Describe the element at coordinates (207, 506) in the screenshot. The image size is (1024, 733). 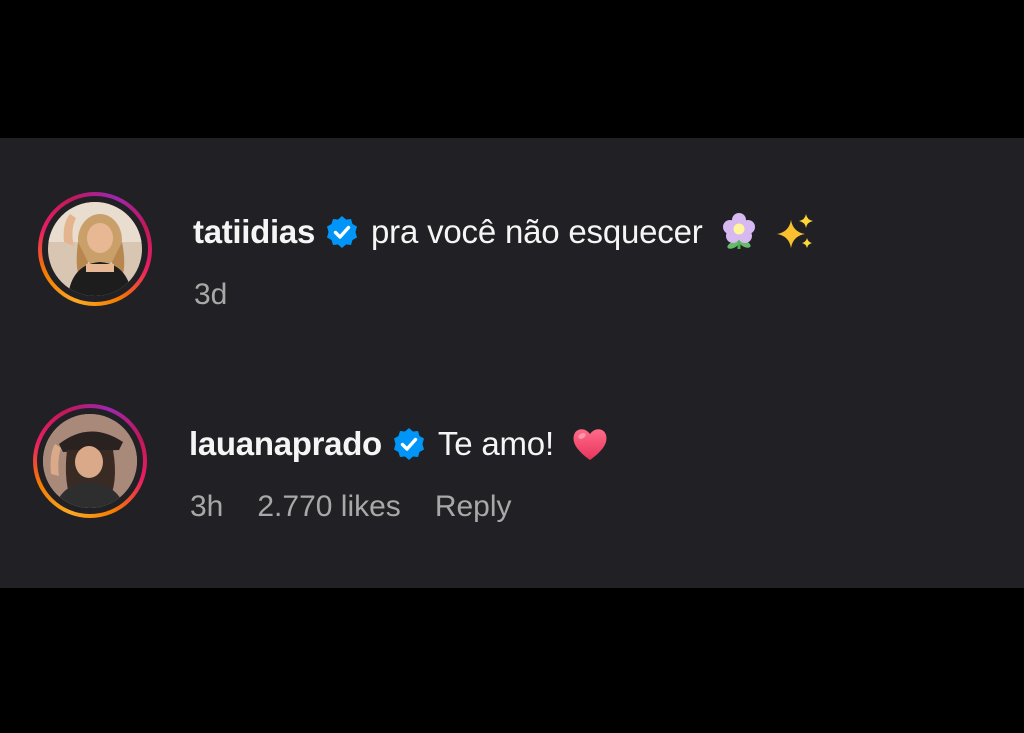
I see `comment-time: 3h` at that location.